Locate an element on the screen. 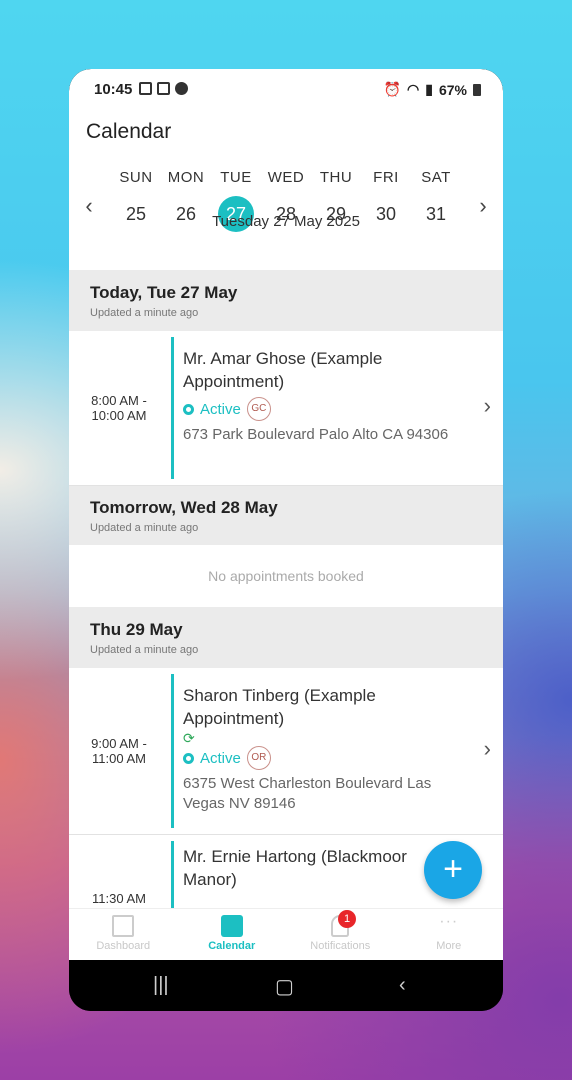 This screenshot has width=572, height=1080. appointment-time: 11:30 AM is located at coordinates (119, 898).